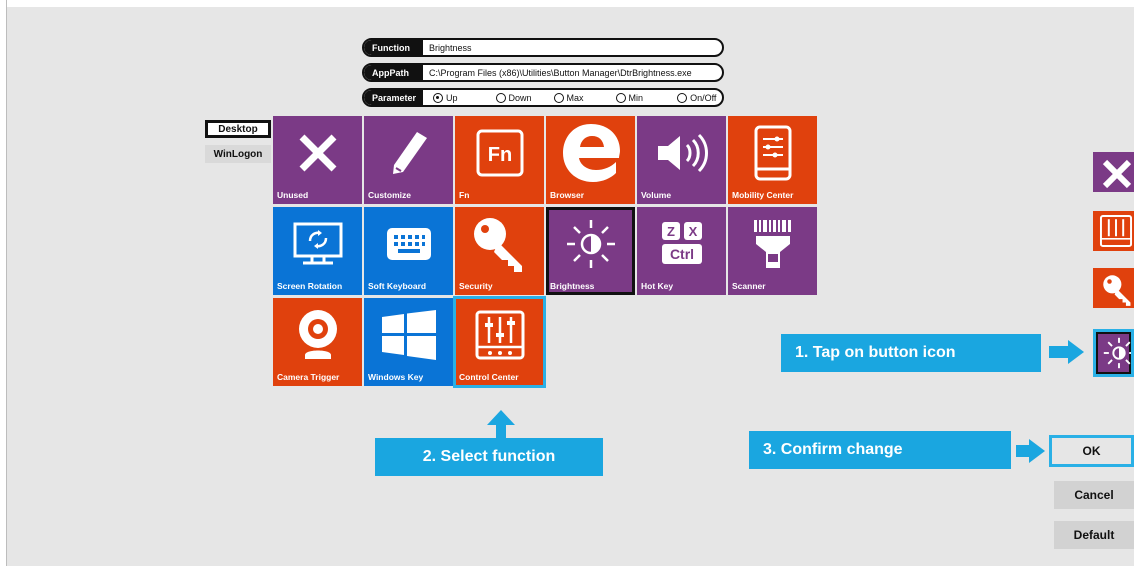  What do you see at coordinates (880, 450) in the screenshot?
I see `callout-confirm-change: 3. Confirm change` at bounding box center [880, 450].